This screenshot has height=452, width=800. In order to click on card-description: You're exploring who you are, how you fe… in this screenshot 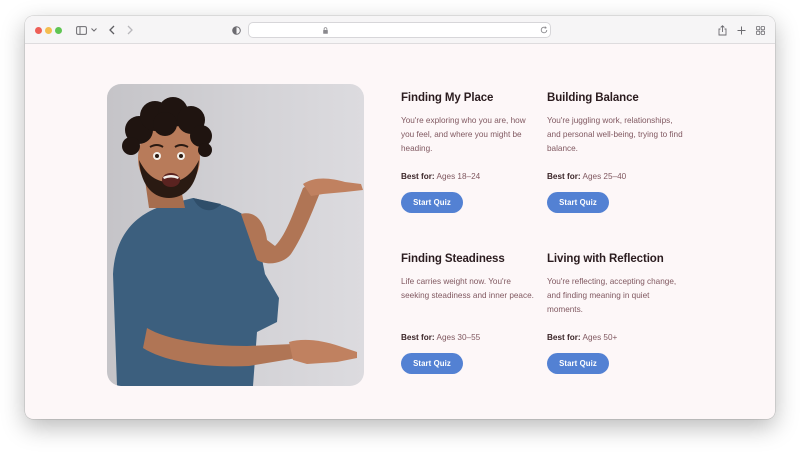, I will do `click(463, 134)`.